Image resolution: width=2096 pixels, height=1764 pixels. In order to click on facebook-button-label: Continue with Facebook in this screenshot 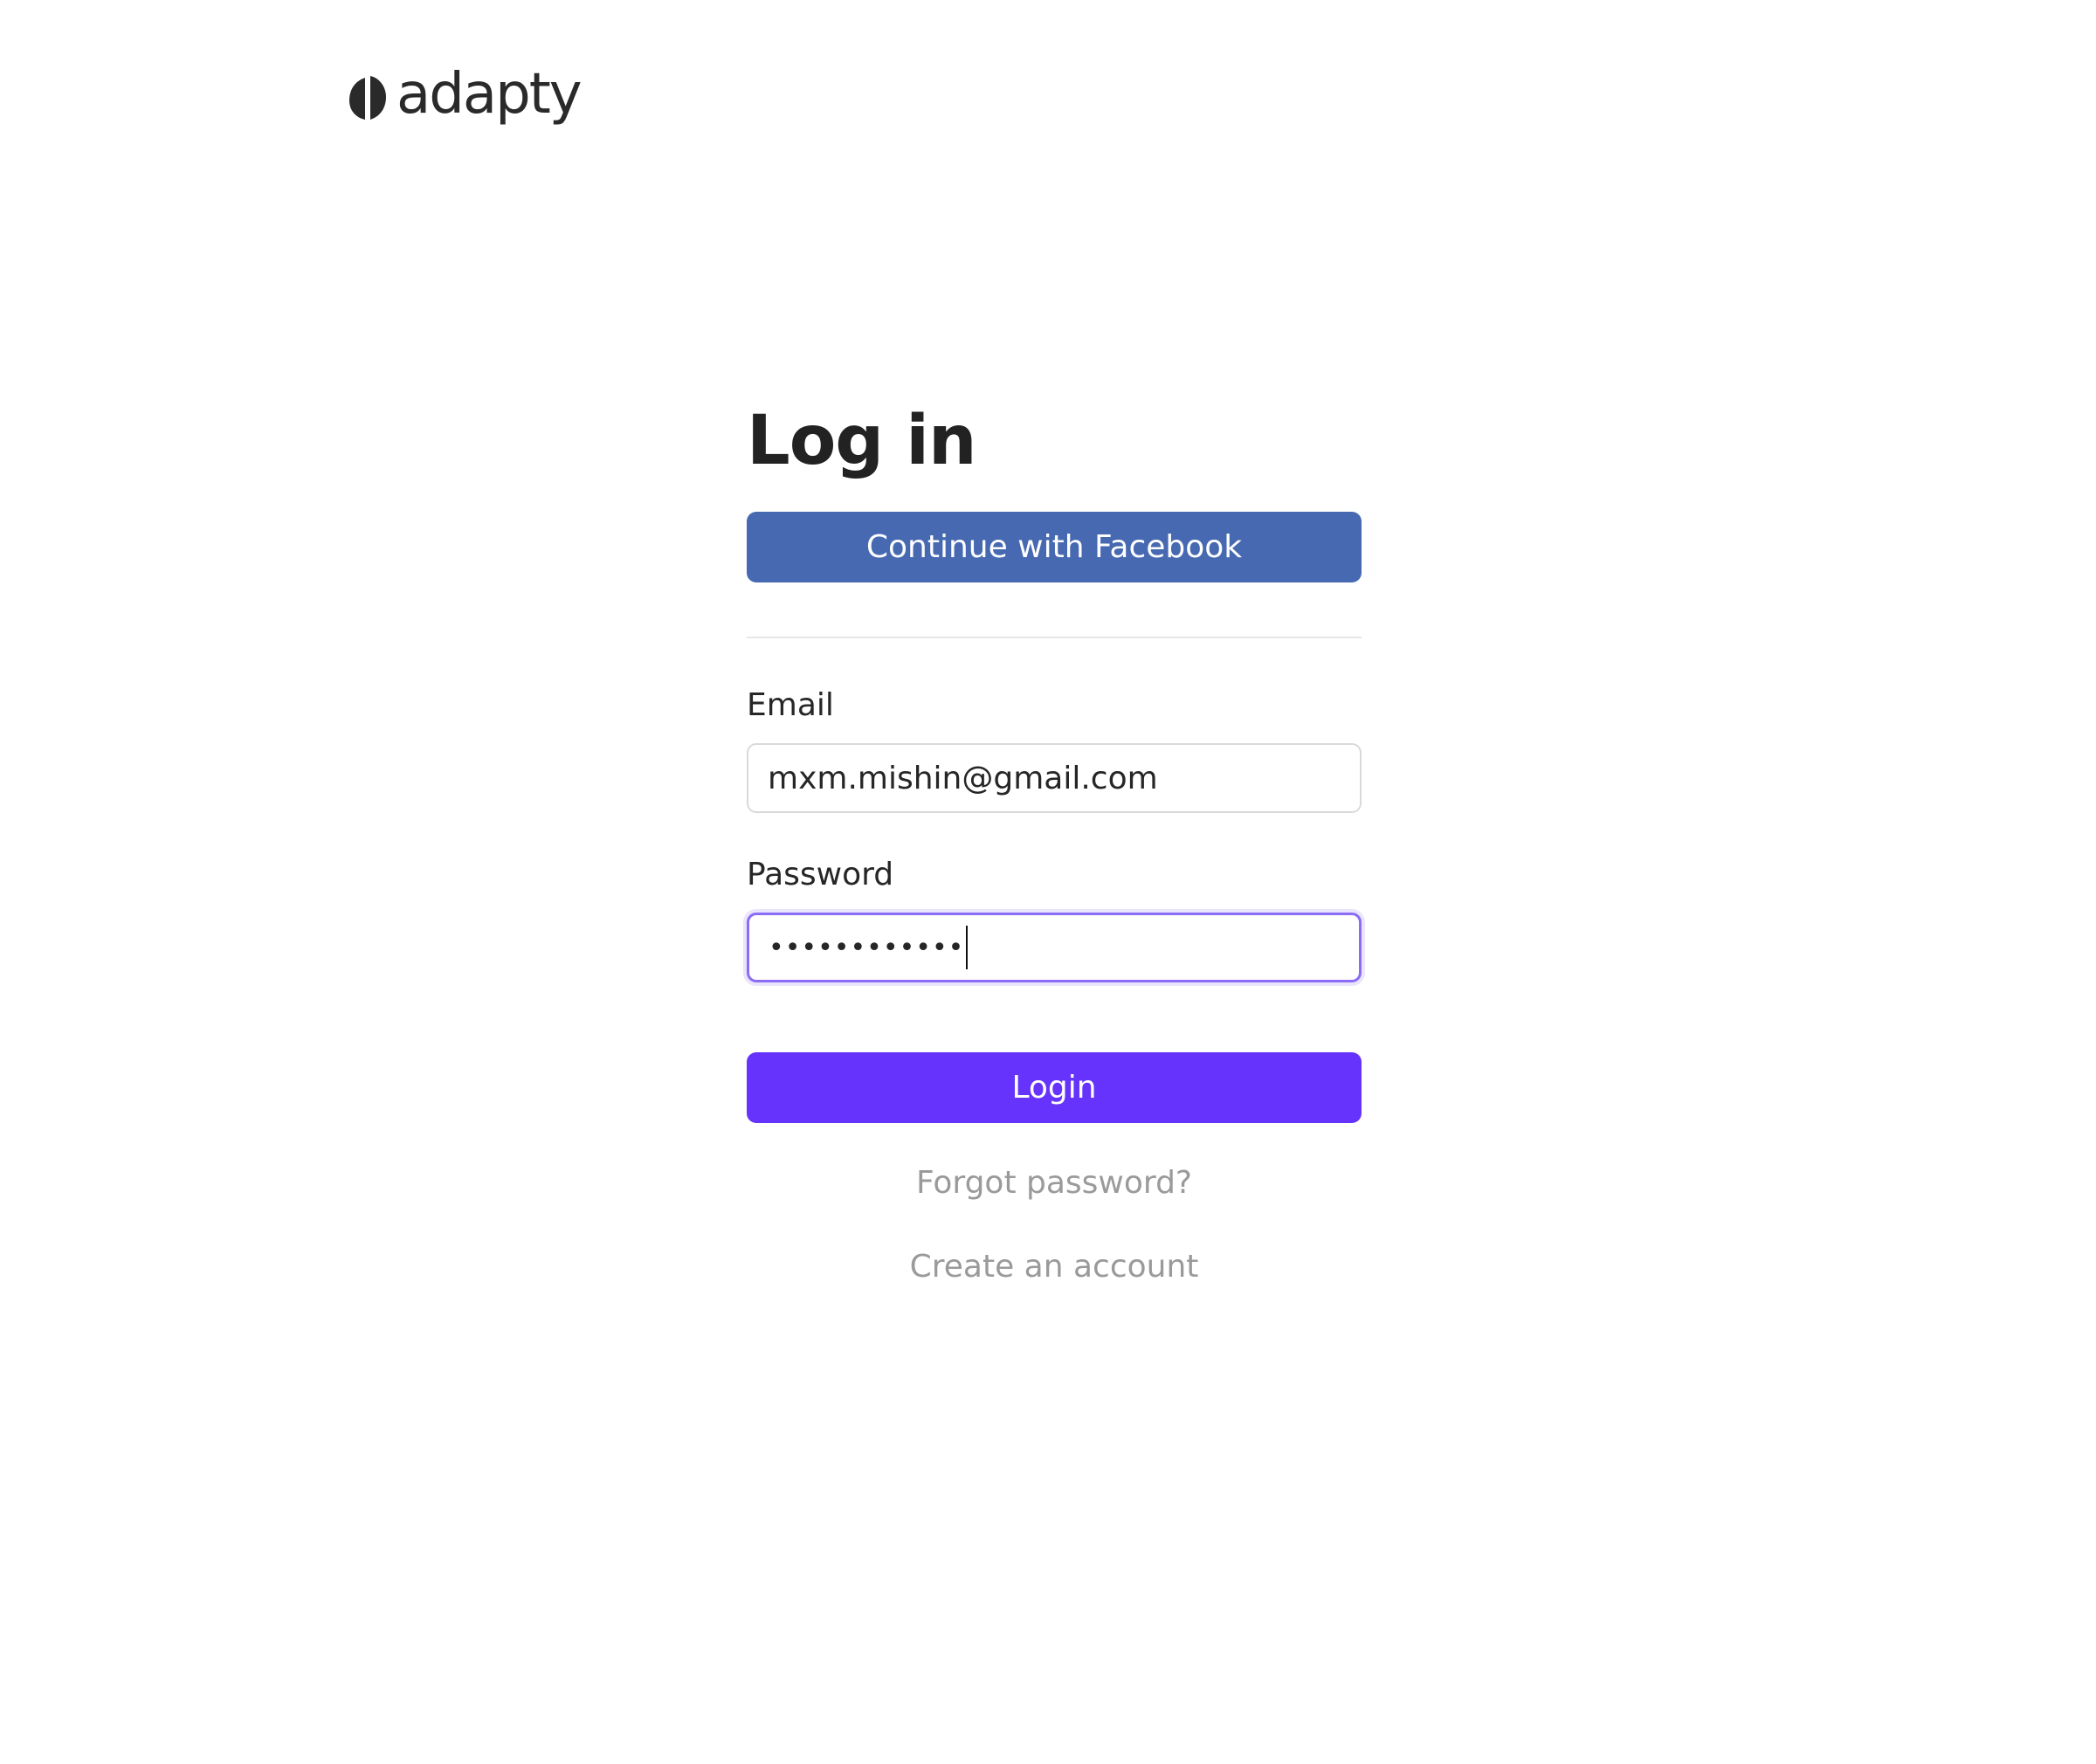, I will do `click(1054, 547)`.